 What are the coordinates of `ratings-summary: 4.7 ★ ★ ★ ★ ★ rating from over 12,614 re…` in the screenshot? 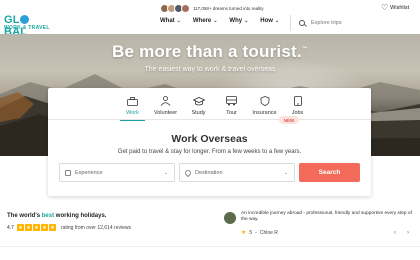 It's located at (69, 227).